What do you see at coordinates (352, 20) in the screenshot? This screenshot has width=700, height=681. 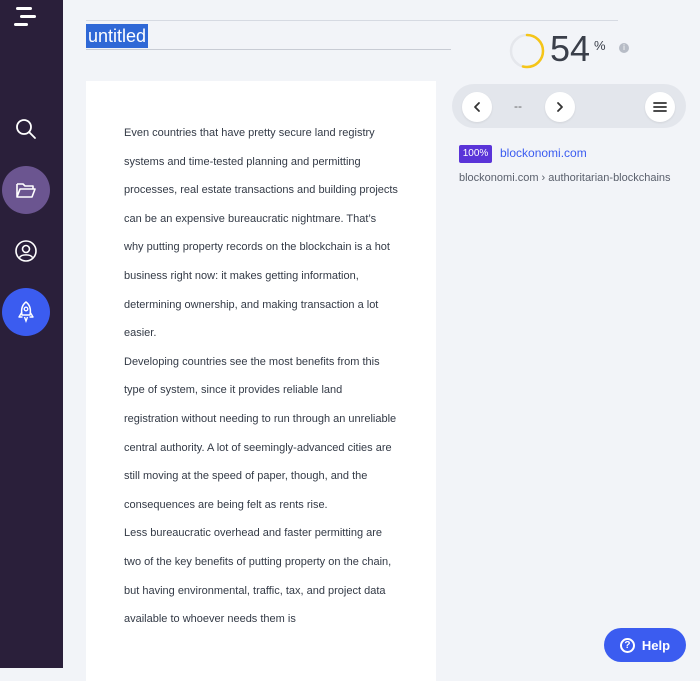 I see `title-divider` at bounding box center [352, 20].